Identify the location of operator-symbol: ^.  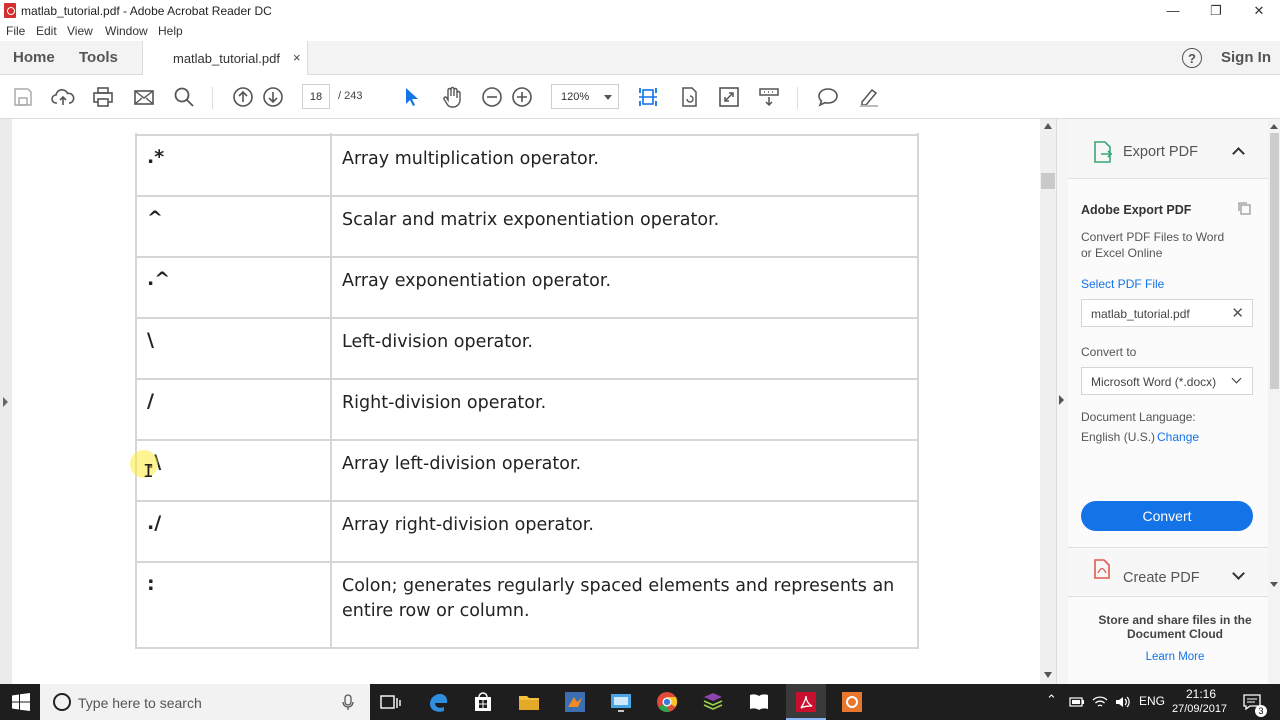
(233, 226).